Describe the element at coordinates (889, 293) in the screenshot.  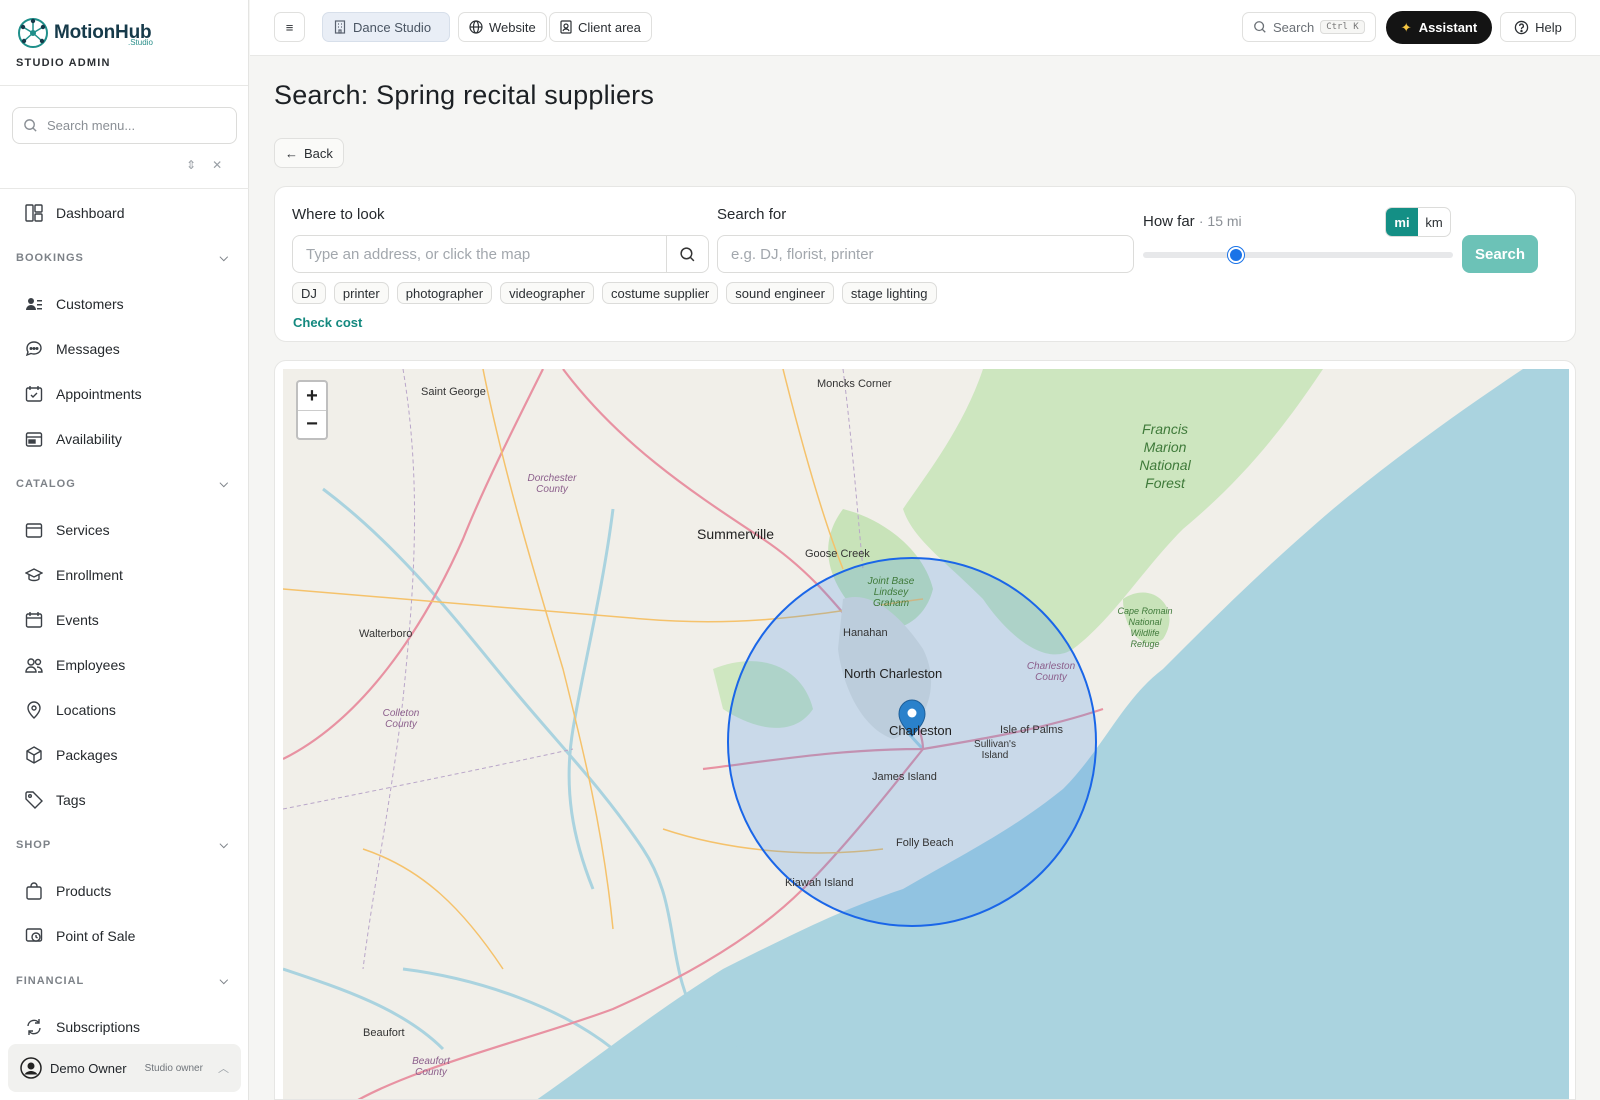
I see `suggestion-chip: stage lighting` at that location.